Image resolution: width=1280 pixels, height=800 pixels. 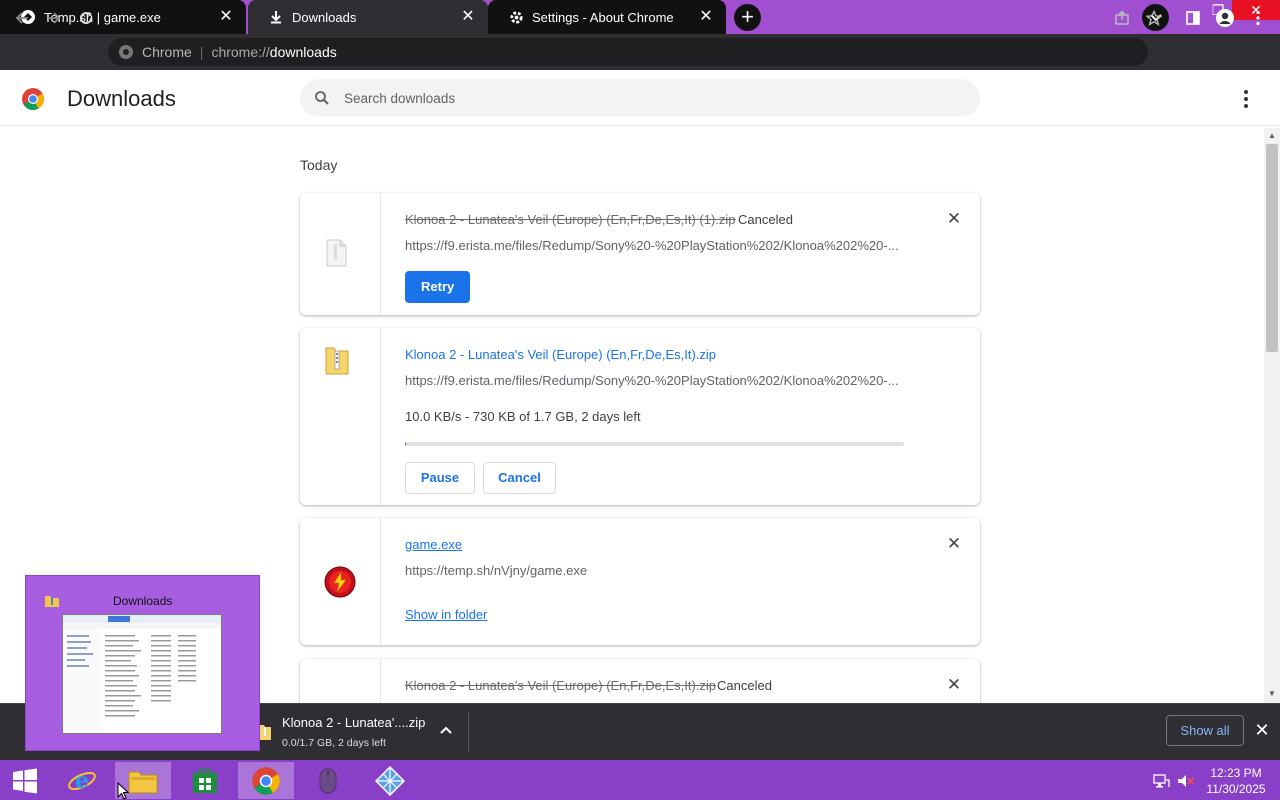 I want to click on windows-logo-icon, so click(x=25, y=780).